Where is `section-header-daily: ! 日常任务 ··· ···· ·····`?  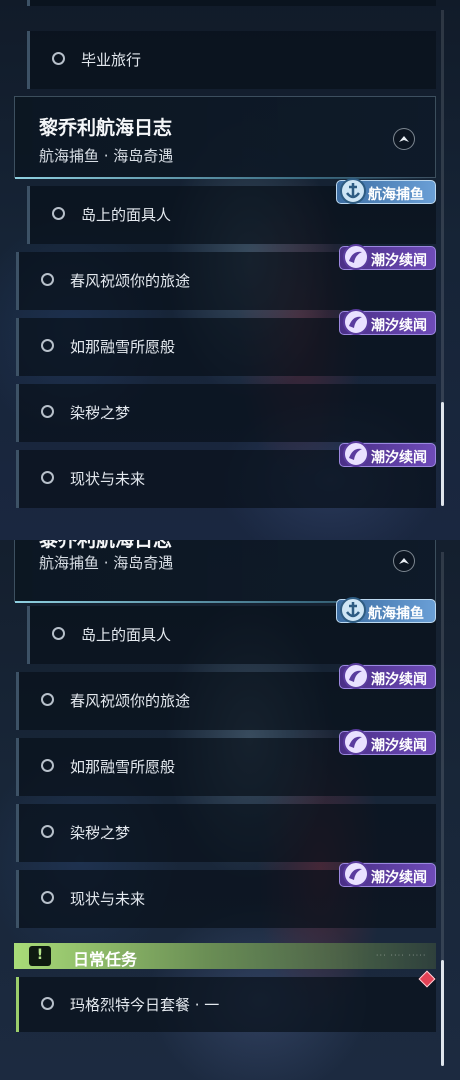 section-header-daily: ! 日常任务 ··· ···· ····· is located at coordinates (225, 956).